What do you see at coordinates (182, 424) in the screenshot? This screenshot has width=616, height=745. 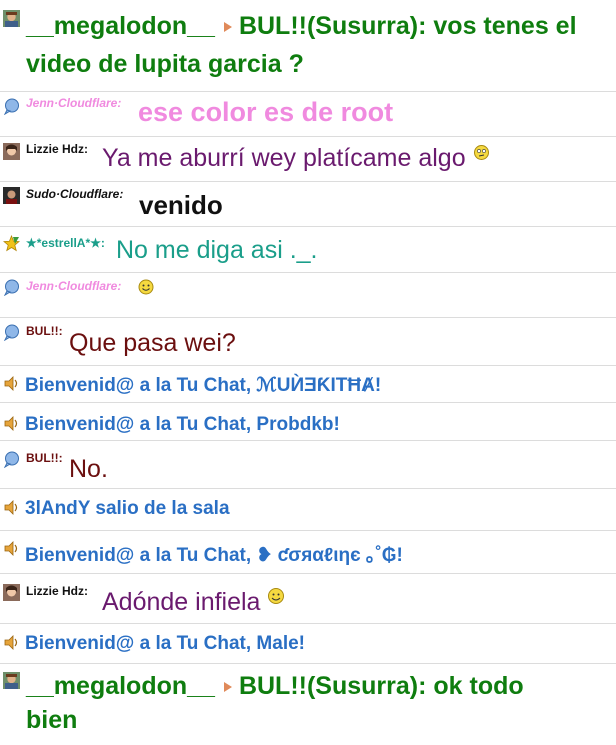 I see `system-text: Bienvenid@ a la Tu Chat, Probdkb!` at bounding box center [182, 424].